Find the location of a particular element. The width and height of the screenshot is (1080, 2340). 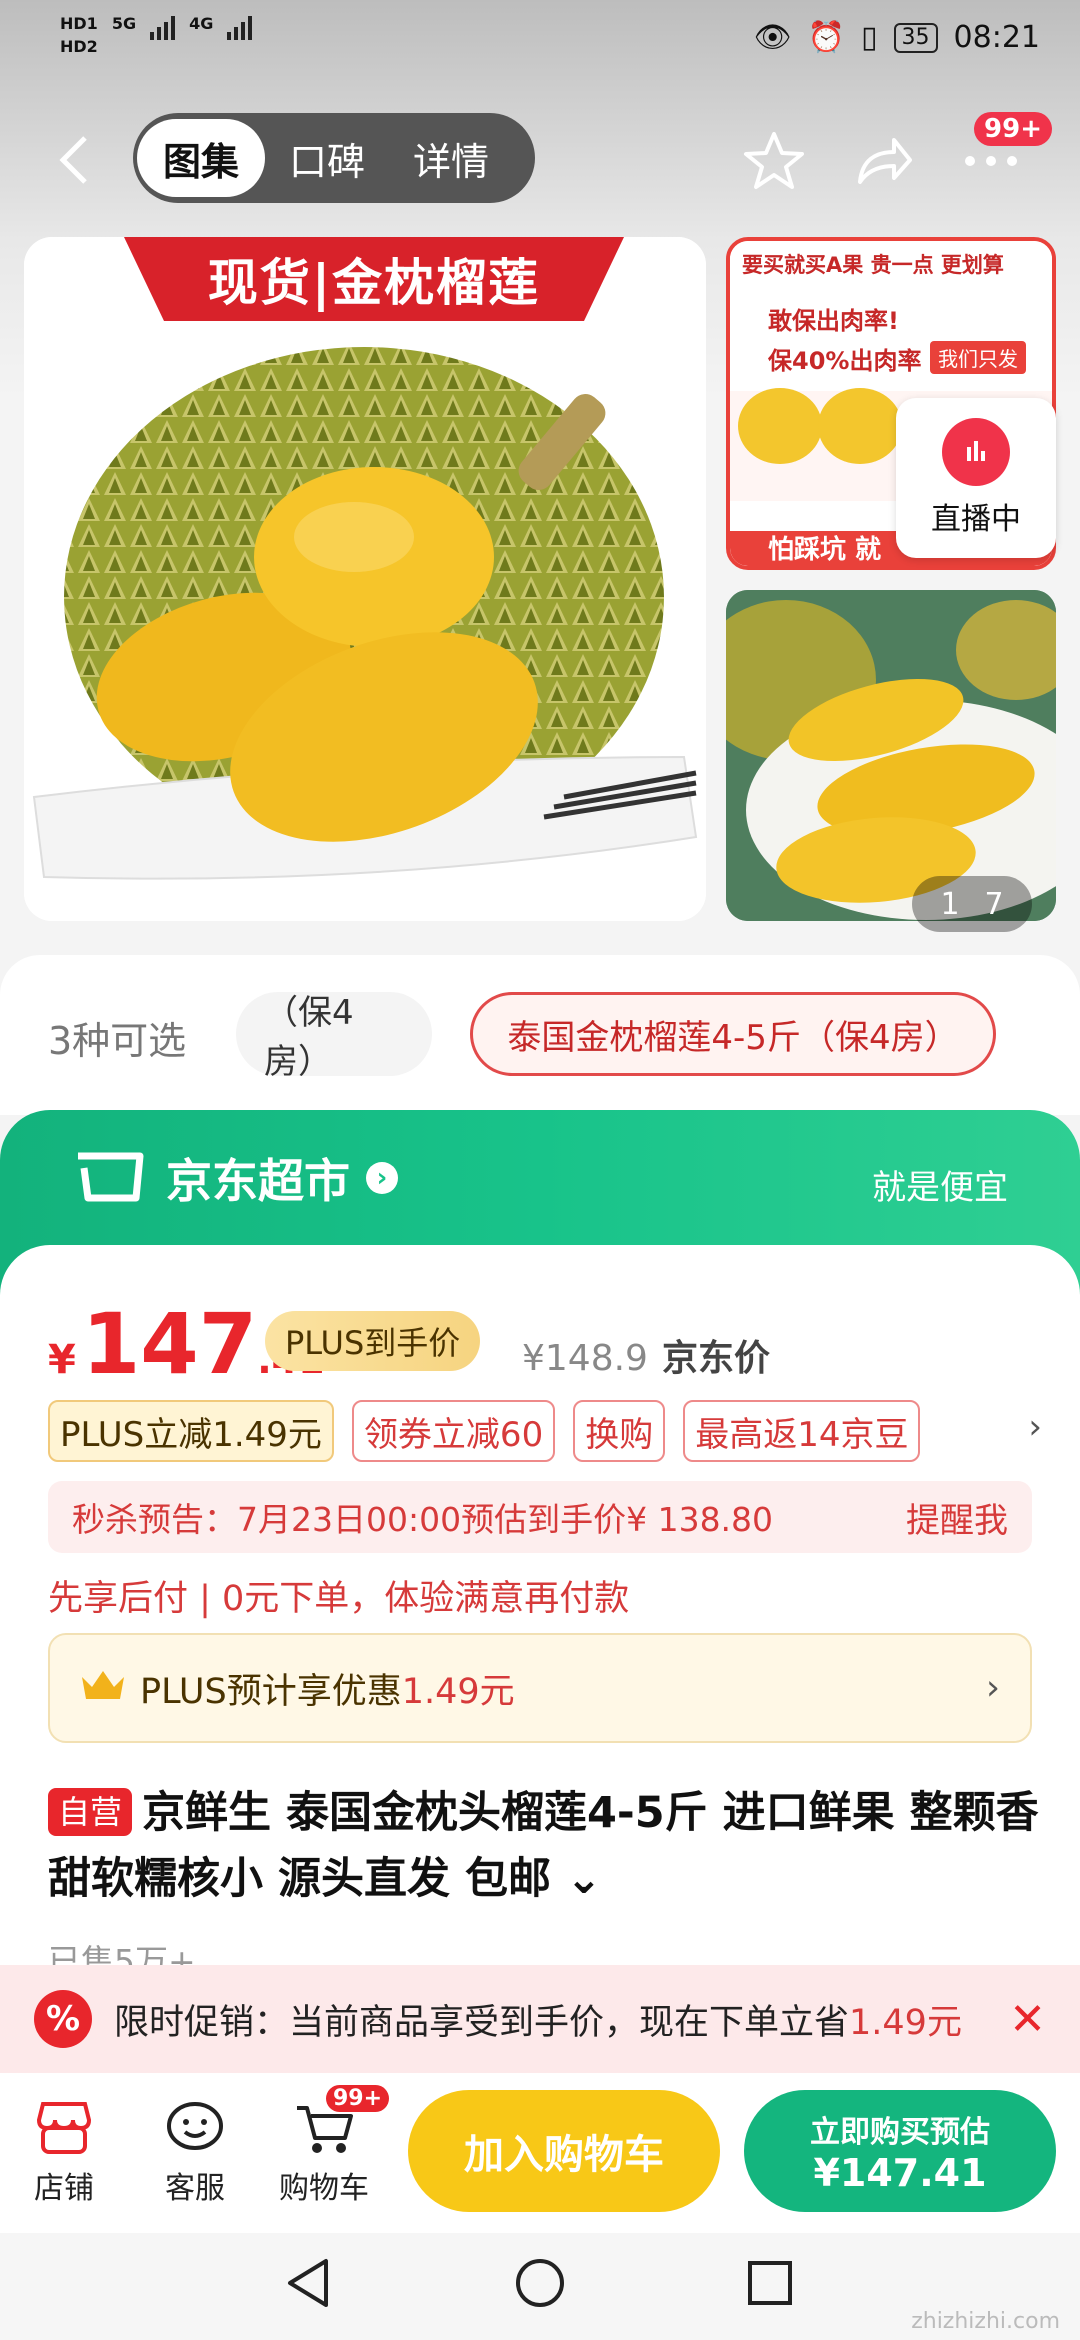

system-nav-bar: zhizhizhi.com is located at coordinates (540, 2286).